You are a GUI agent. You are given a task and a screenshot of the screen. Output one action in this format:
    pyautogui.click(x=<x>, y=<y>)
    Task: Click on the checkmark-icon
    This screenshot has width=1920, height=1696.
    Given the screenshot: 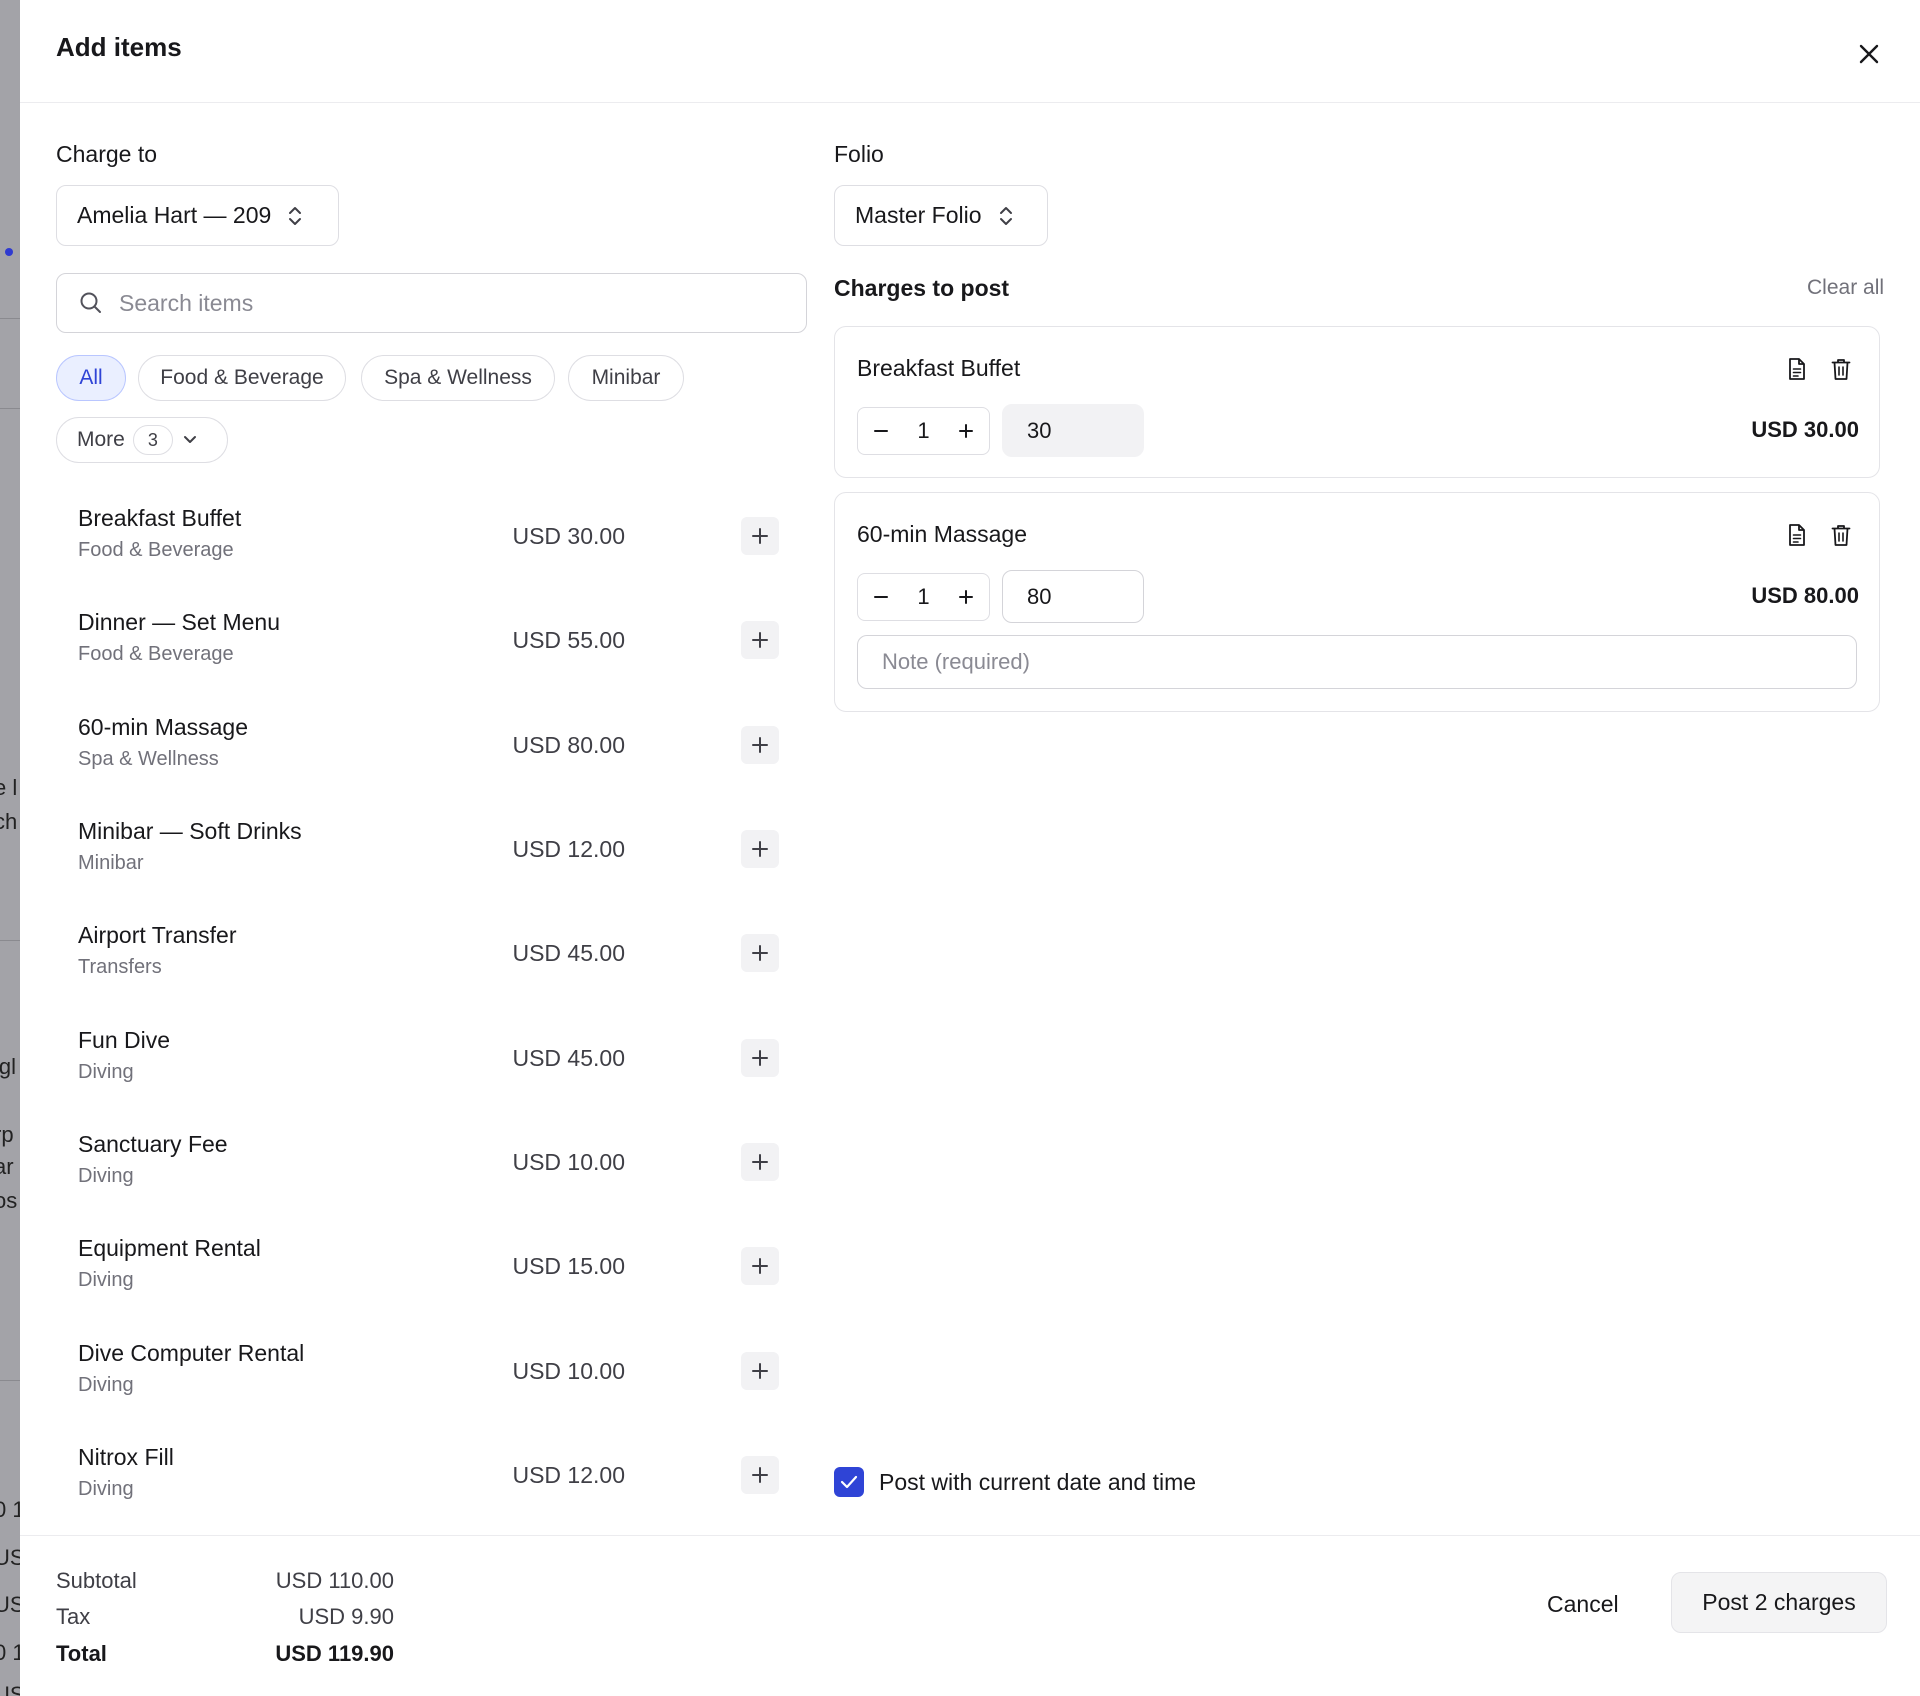 What is the action you would take?
    pyautogui.click(x=849, y=1482)
    